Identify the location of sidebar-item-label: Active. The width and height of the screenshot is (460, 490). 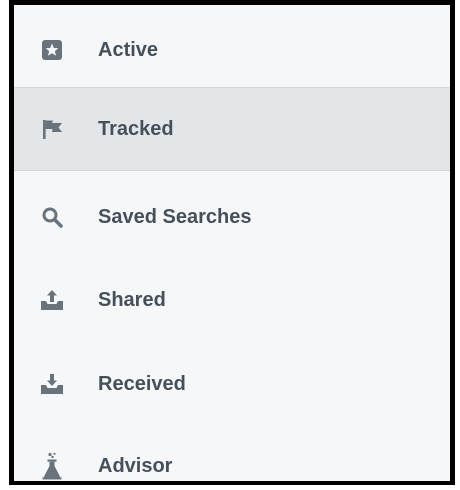
(128, 49).